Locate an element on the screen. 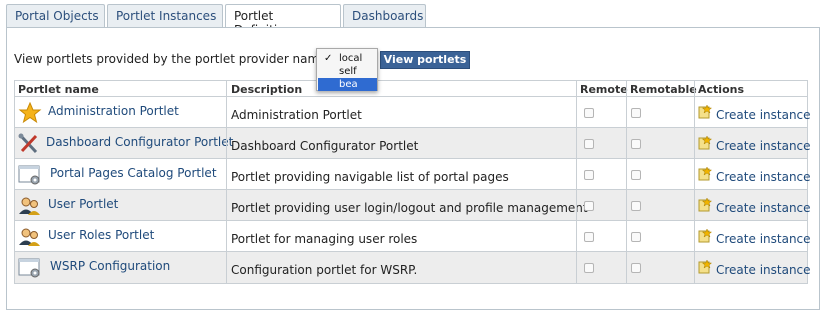 The width and height of the screenshot is (825, 316). star-icon is located at coordinates (30, 112).